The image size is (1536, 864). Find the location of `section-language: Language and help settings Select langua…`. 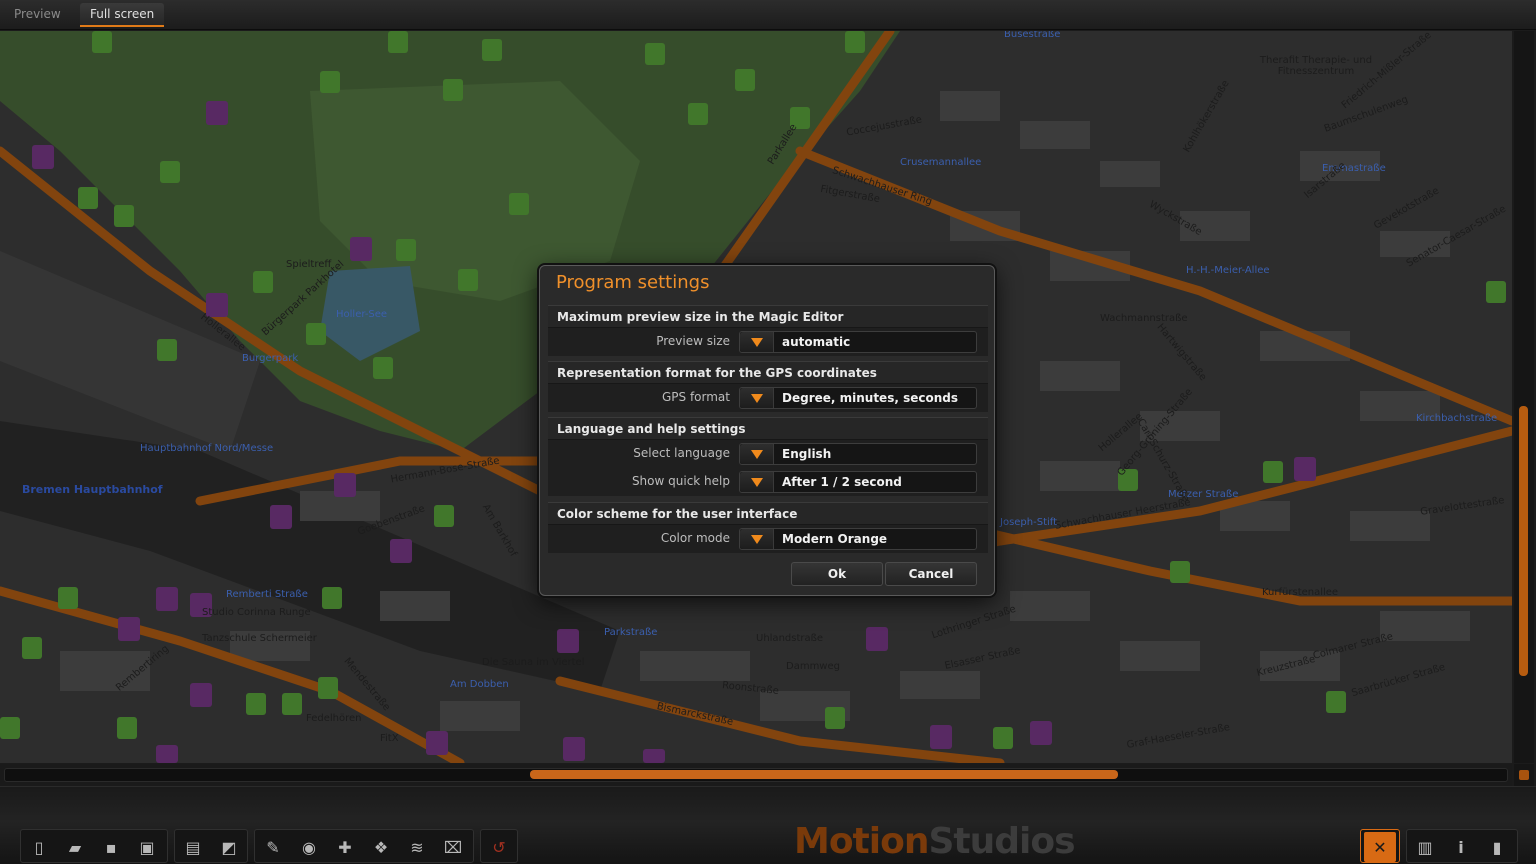

section-language: Language and help settings Select langua… is located at coordinates (768, 456).